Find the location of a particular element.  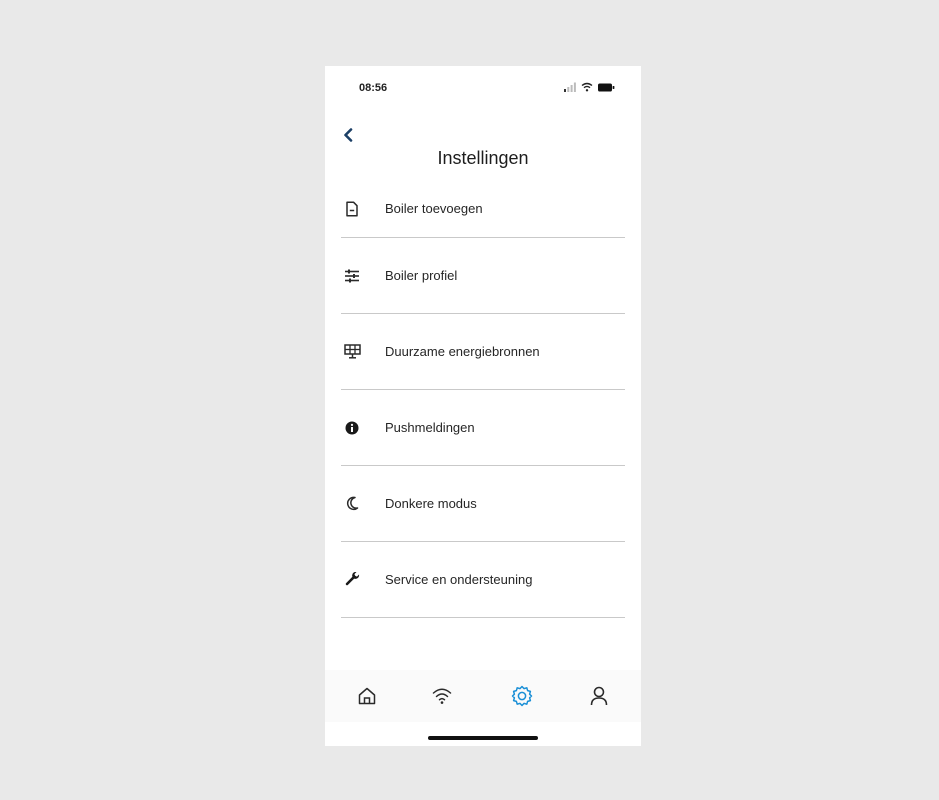

battery-icon is located at coordinates (606, 87).